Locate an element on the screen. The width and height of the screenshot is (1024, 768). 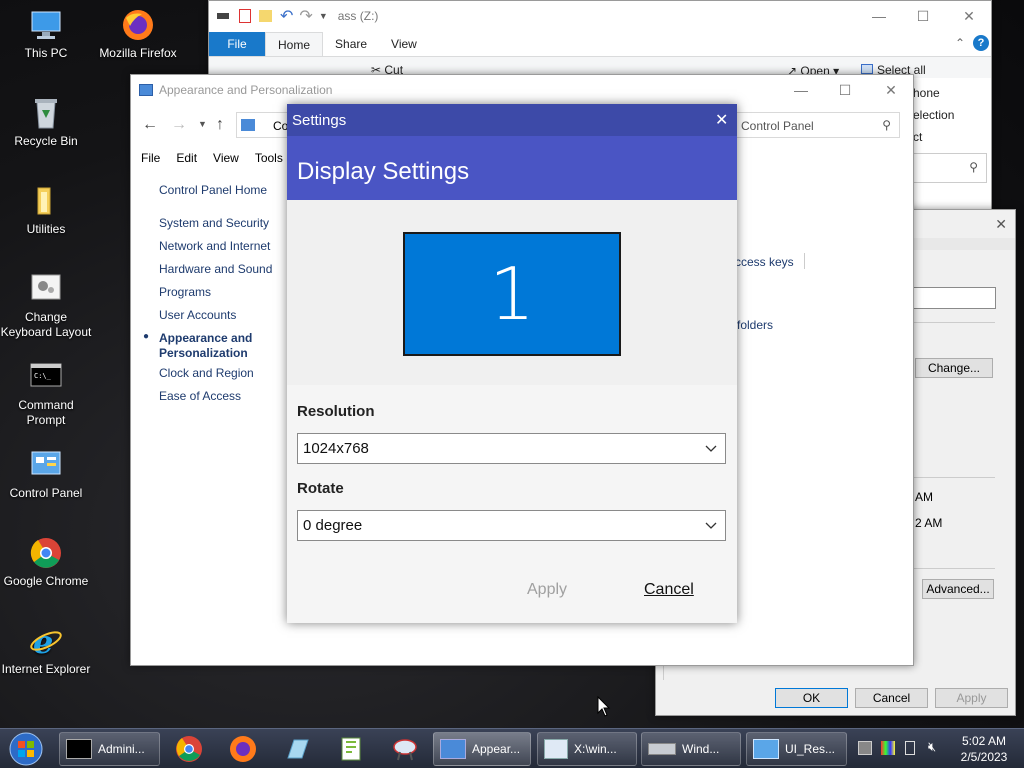
desktop-icon-change-keyboard-layout: Change Keyboard Layout is located at coordinates (46, 306).